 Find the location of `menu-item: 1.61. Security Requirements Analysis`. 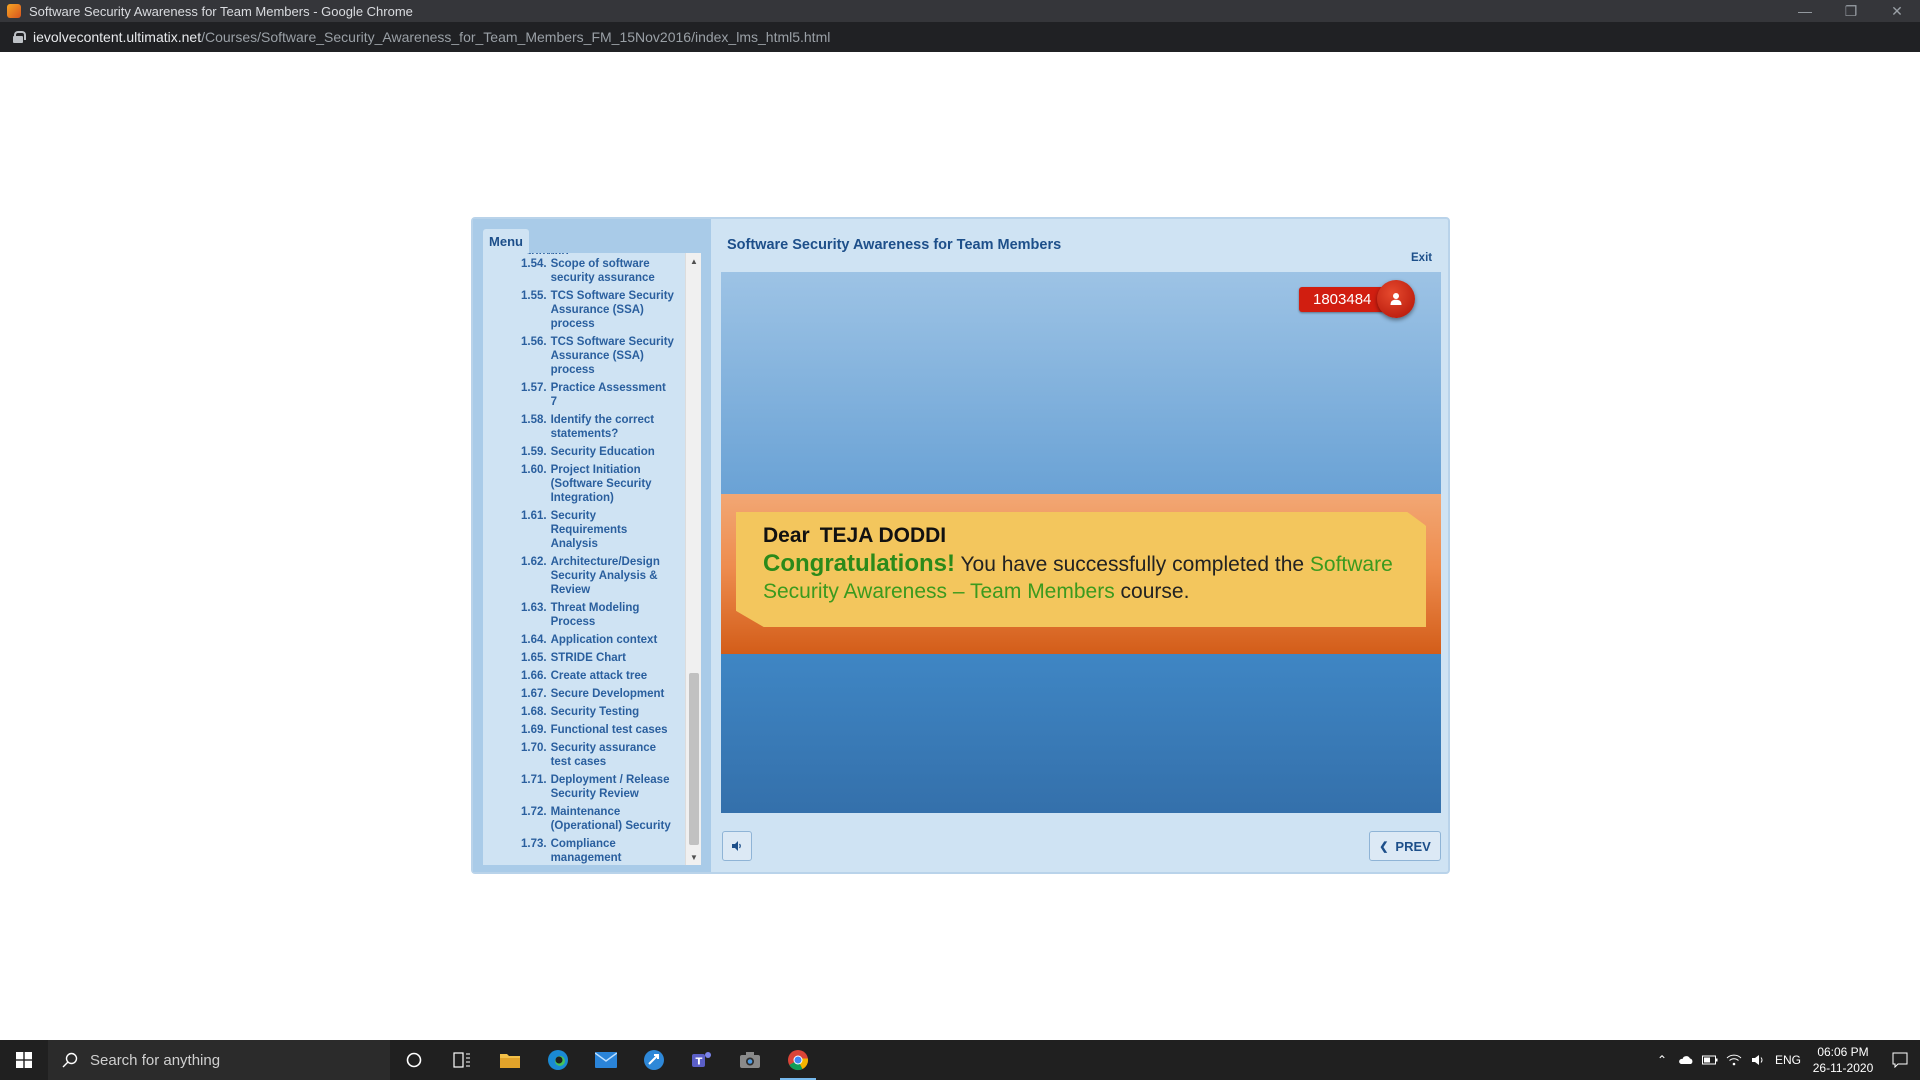

menu-item: 1.61. Security Requirements Analysis is located at coordinates (581, 530).